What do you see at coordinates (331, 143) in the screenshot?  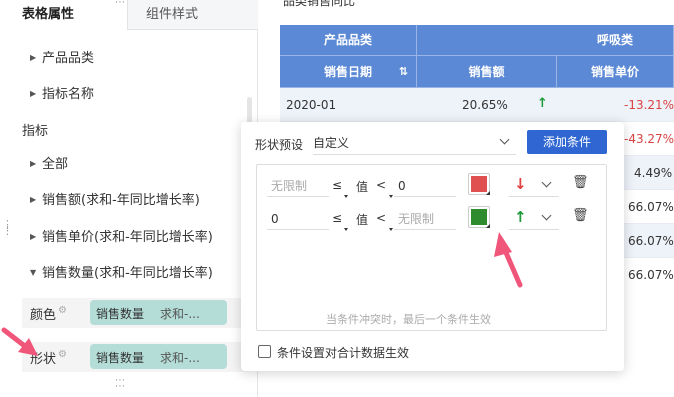 I see `shape-preset-value: 自定义` at bounding box center [331, 143].